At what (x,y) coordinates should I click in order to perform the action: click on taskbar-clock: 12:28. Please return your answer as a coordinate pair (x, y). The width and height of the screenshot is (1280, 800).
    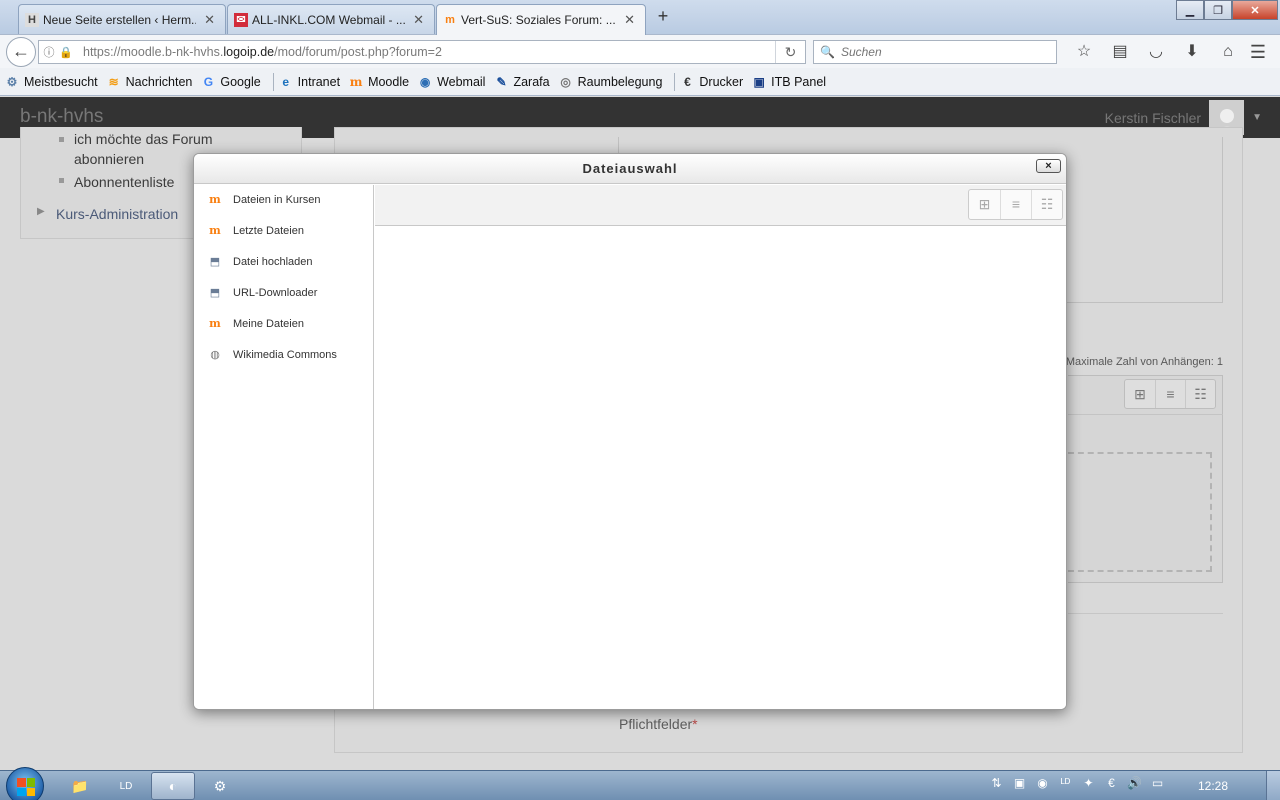
    Looking at the image, I should click on (1213, 786).